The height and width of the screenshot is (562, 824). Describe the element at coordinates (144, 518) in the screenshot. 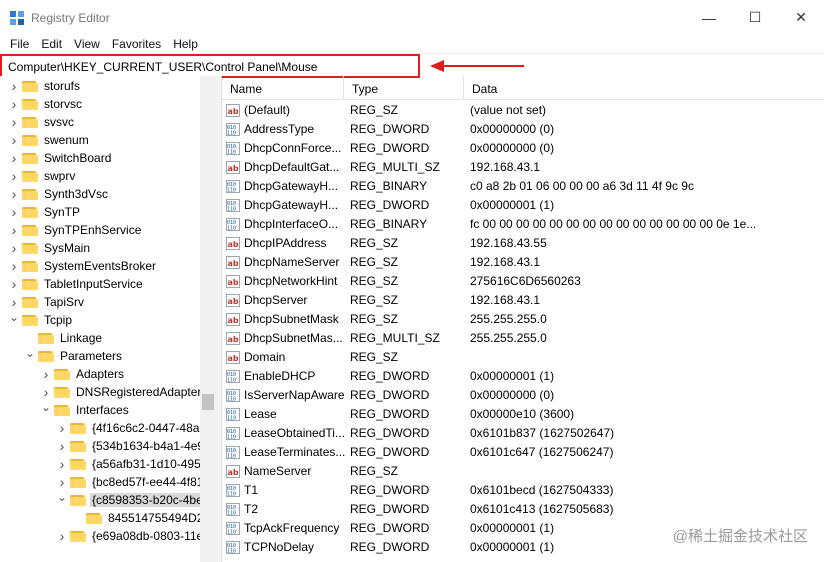

I see `tree-item: 845514755494D21` at that location.